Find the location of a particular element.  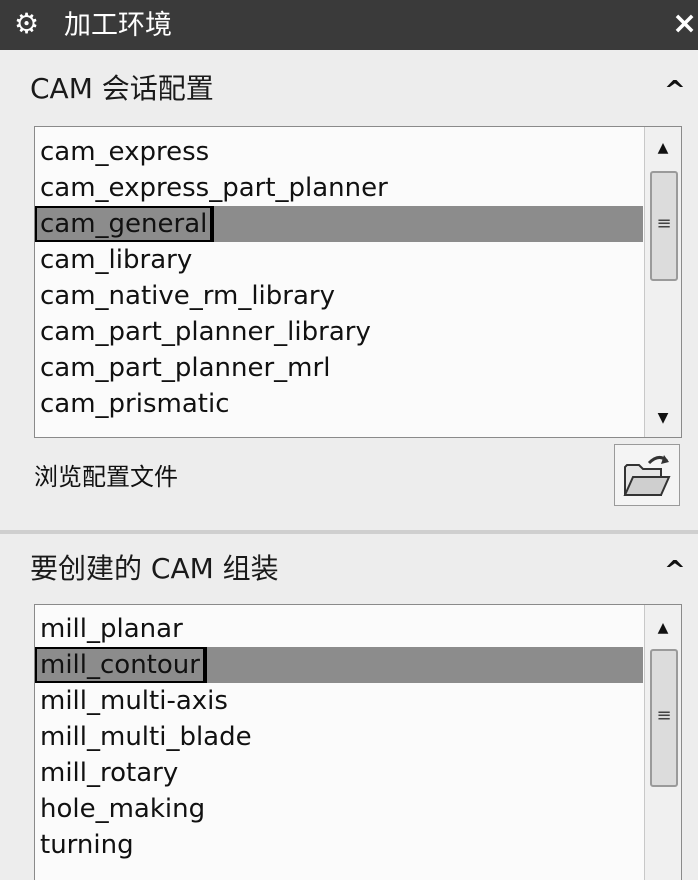

list-item: cam_prismatic is located at coordinates (339, 404).